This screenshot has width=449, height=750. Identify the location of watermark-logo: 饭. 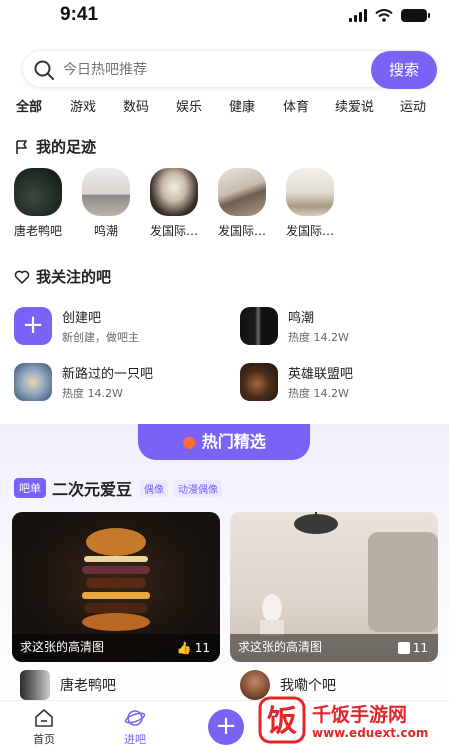
(282, 720).